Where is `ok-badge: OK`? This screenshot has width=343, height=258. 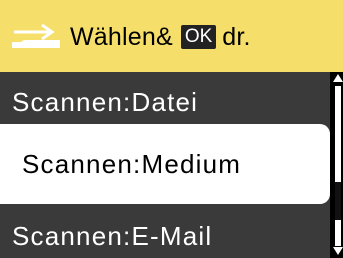 ok-badge: OK is located at coordinates (198, 37).